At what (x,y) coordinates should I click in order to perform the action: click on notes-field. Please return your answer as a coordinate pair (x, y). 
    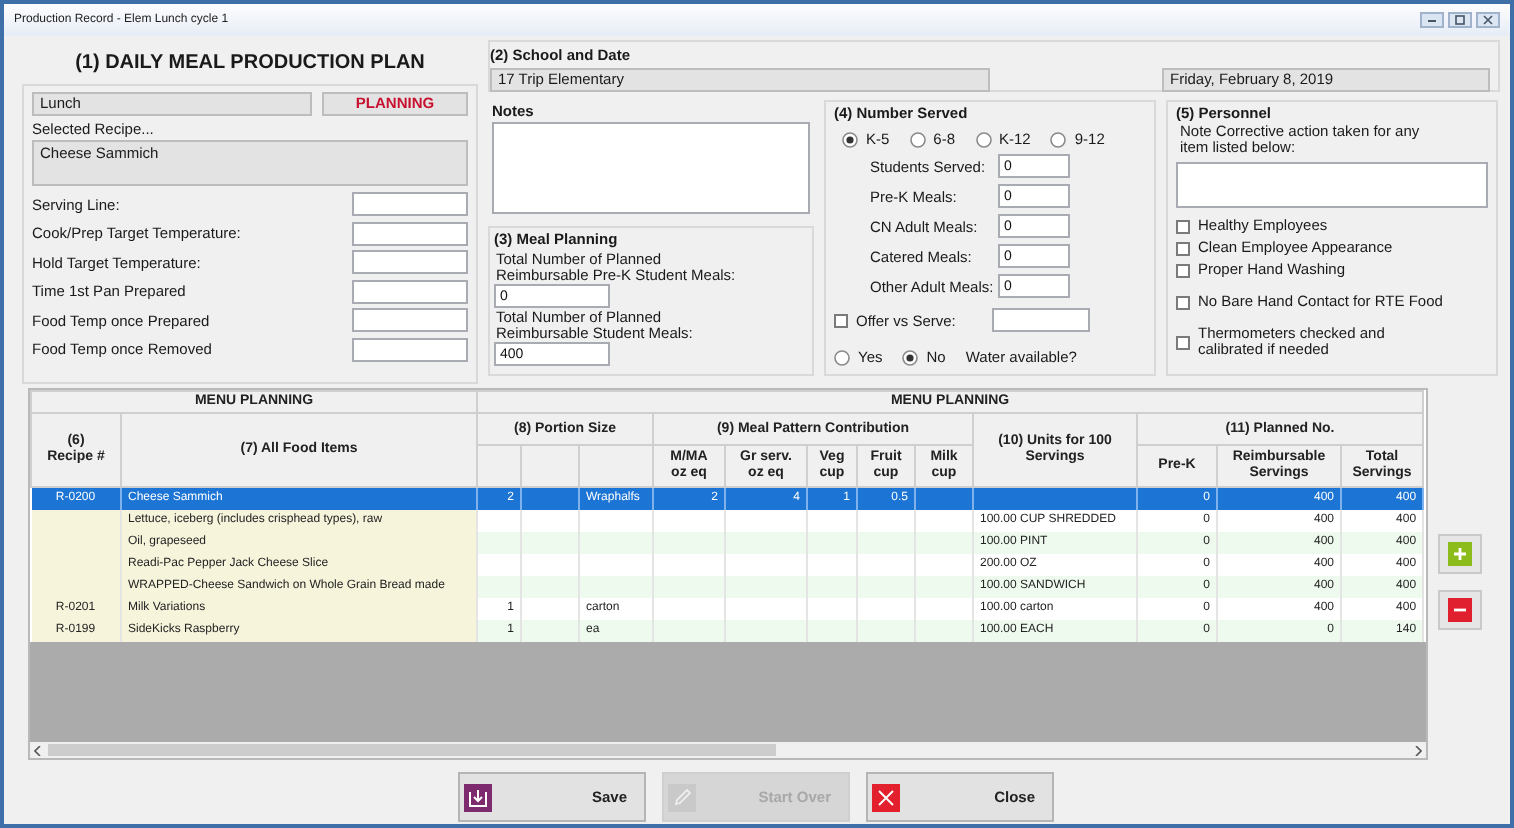
    Looking at the image, I should click on (651, 168).